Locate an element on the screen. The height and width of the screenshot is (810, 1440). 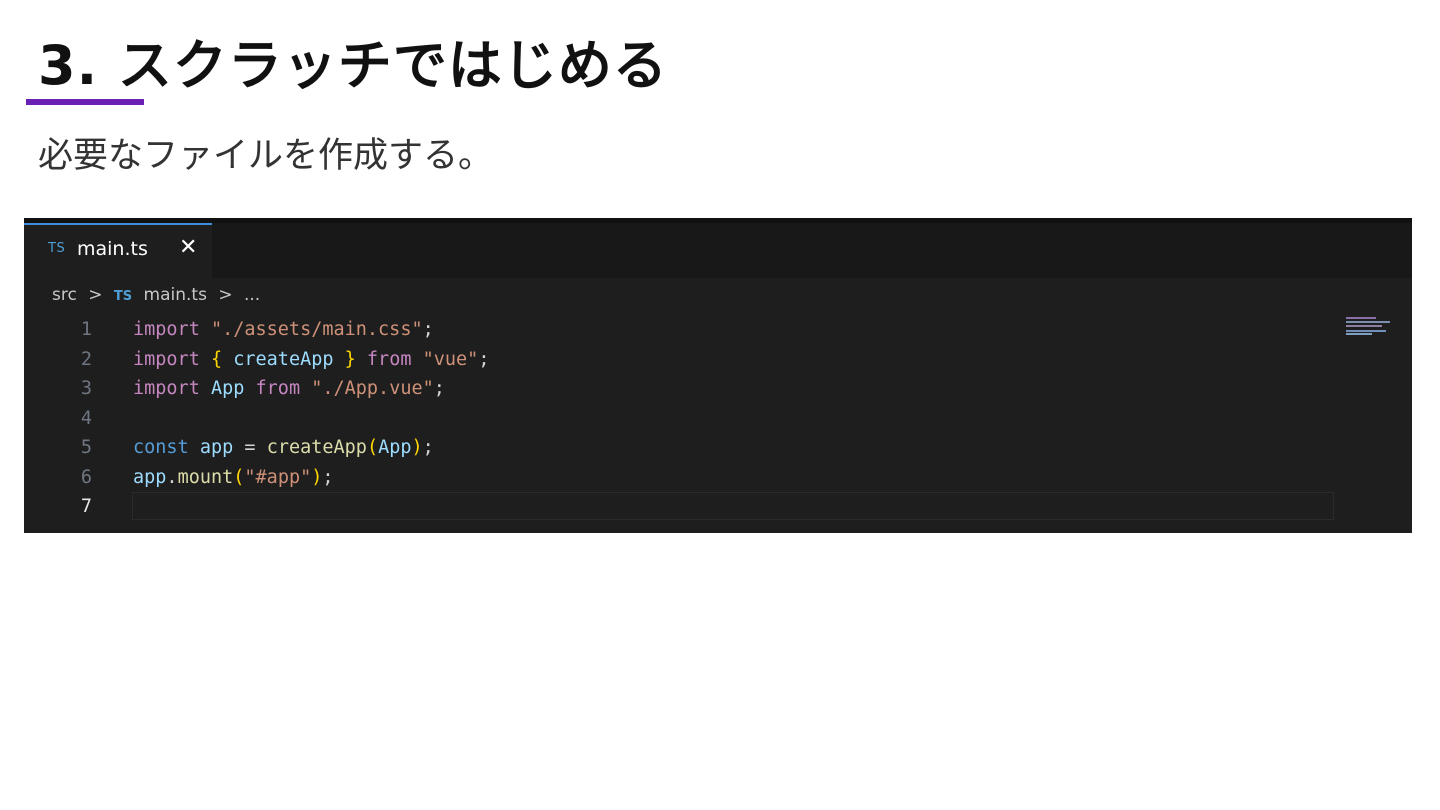
code-text: app.mount("#app"); is located at coordinates (233, 478).